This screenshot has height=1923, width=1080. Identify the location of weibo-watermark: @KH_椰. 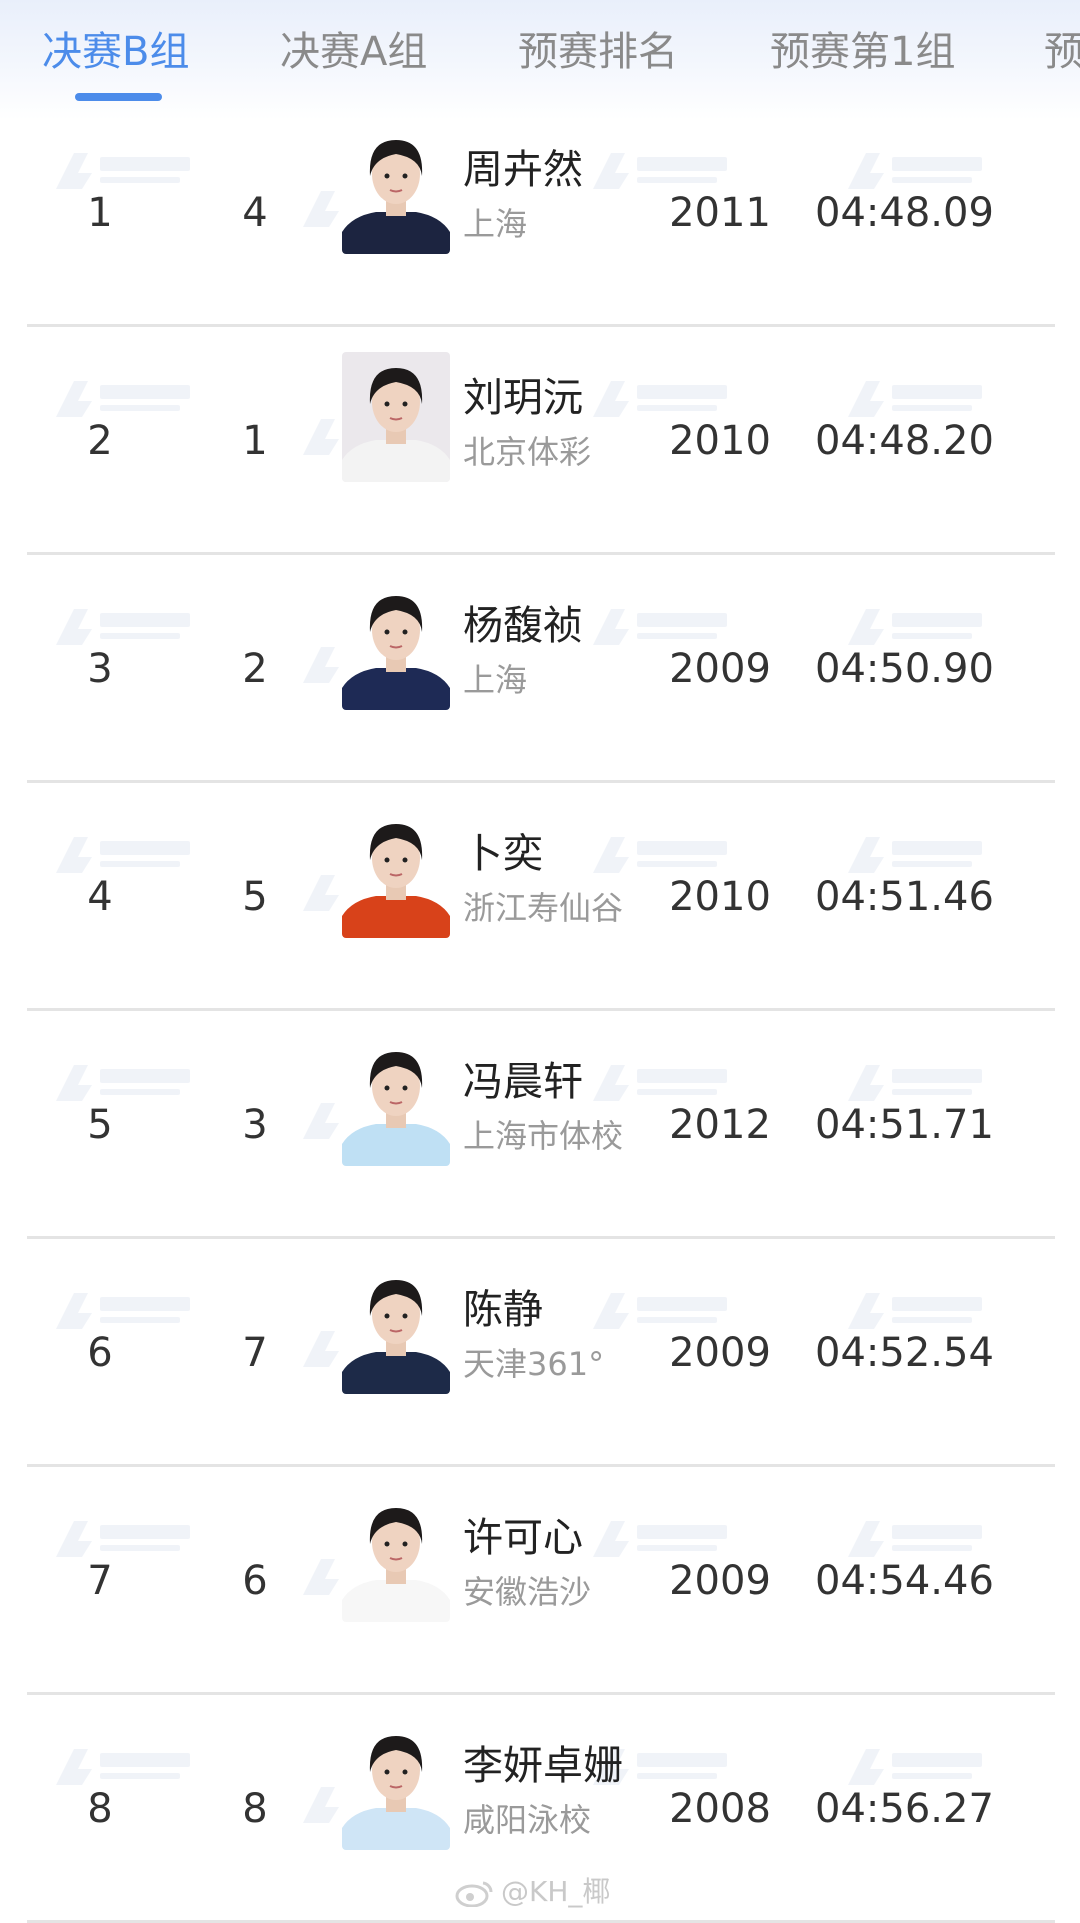
(532, 1892).